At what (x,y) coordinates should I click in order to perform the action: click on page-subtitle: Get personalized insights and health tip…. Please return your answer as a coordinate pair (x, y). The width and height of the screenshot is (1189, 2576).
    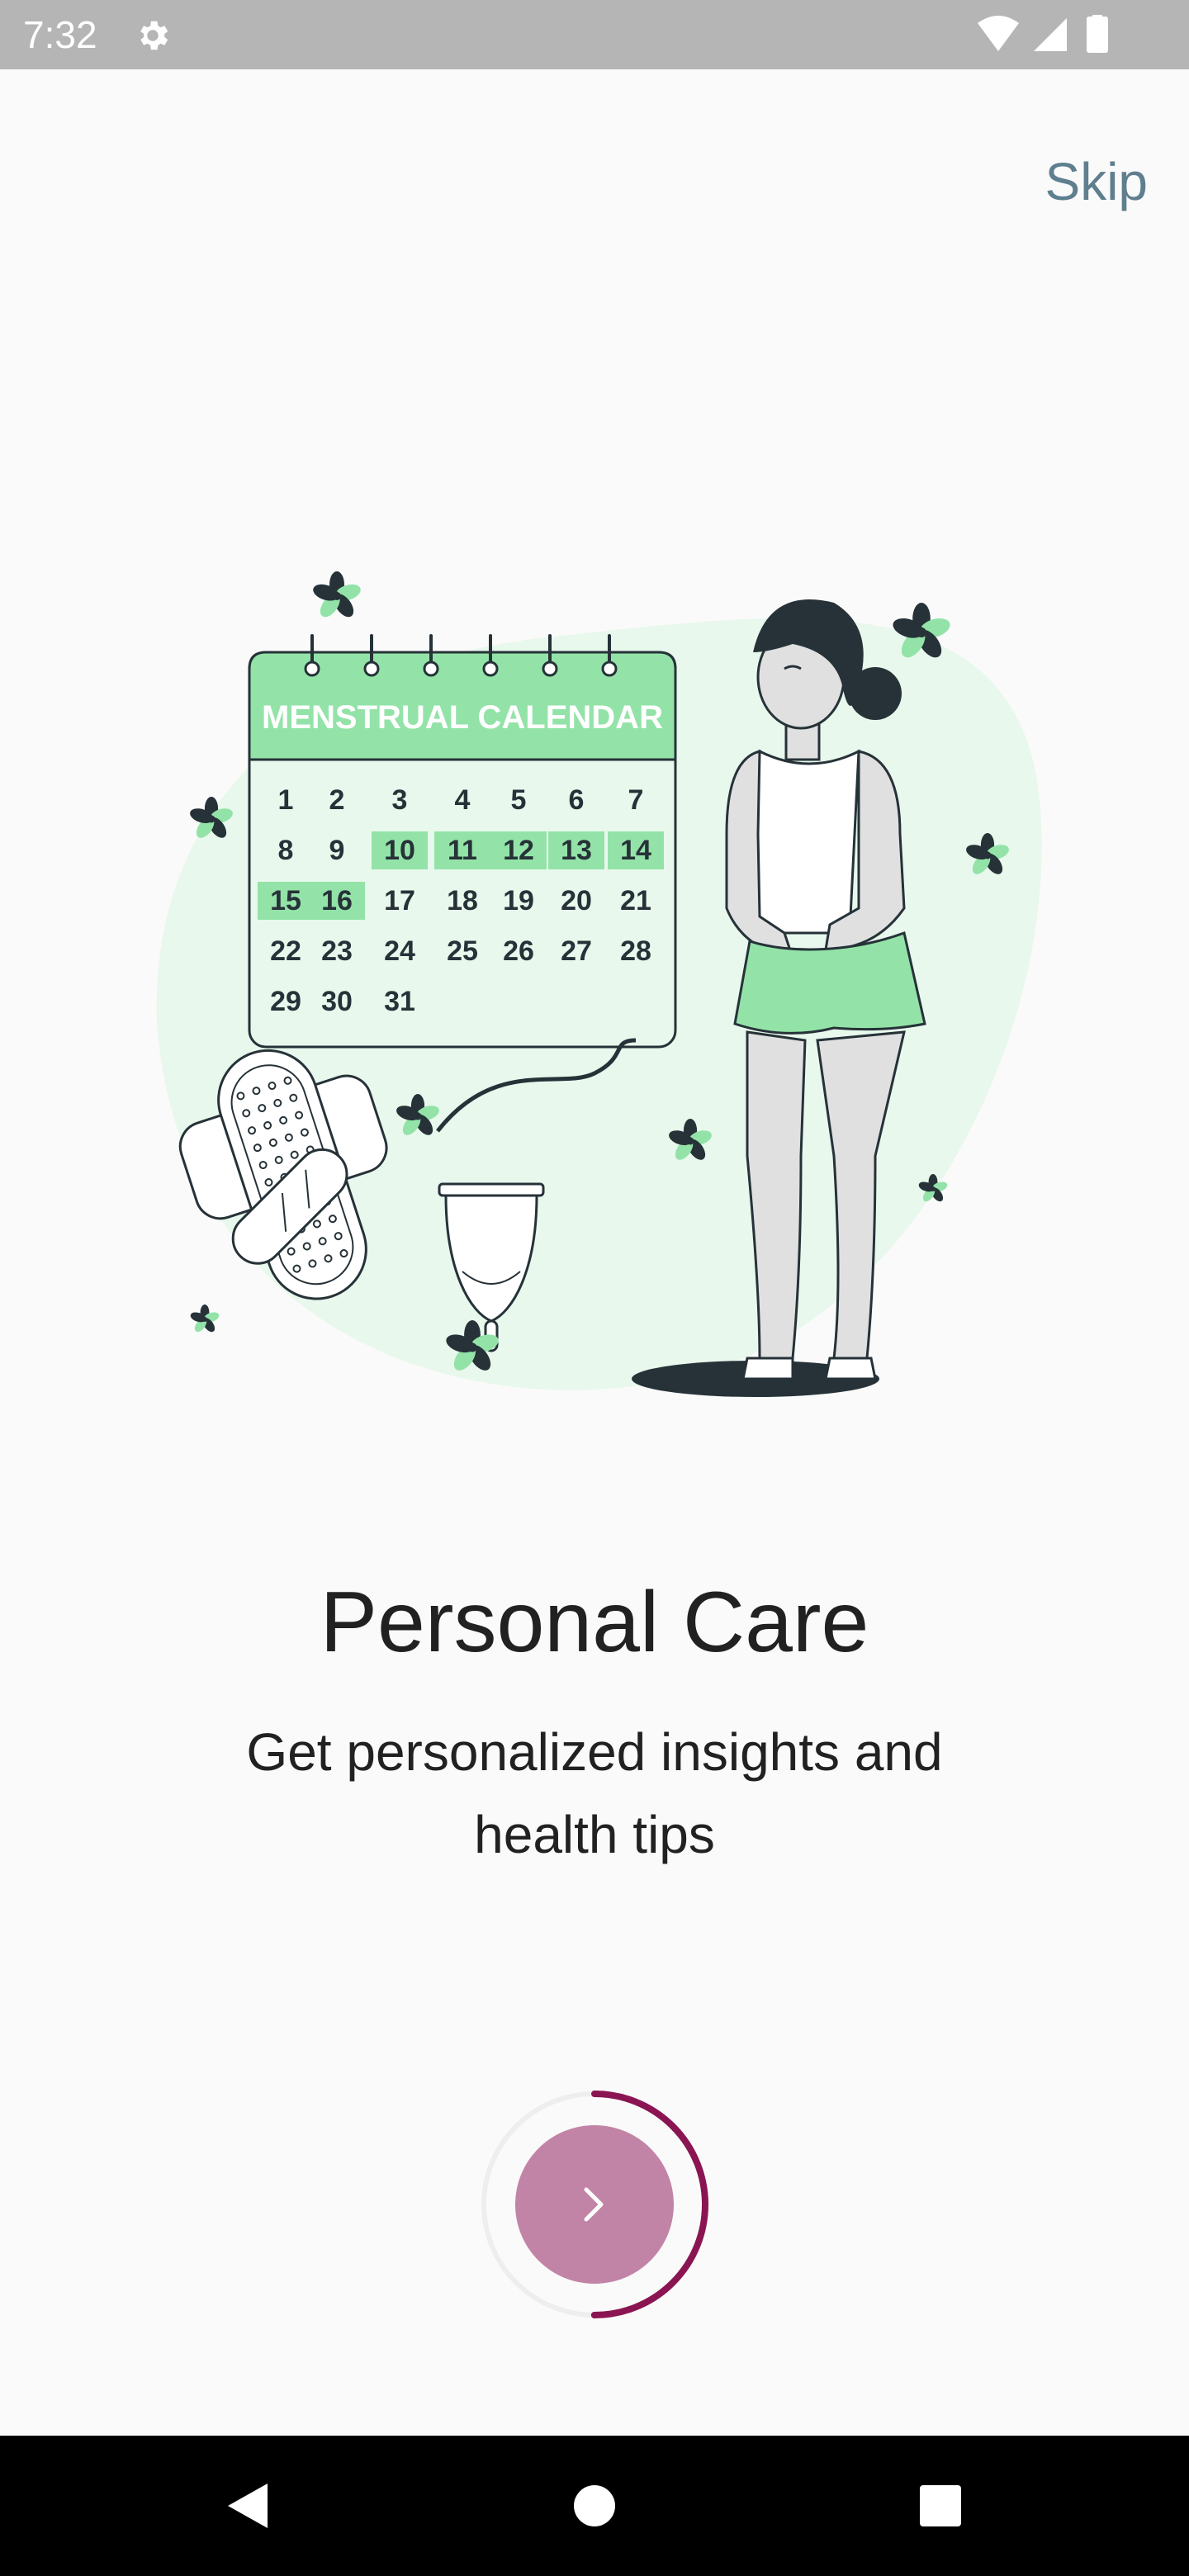
    Looking at the image, I should click on (594, 1793).